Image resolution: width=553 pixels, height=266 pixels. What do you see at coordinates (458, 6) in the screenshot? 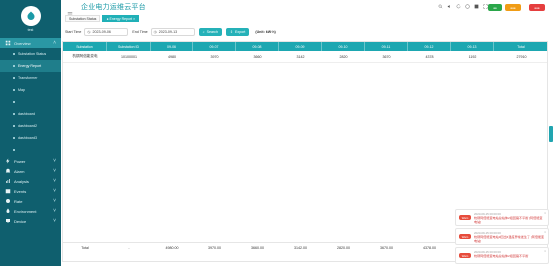
I see `refresh-icon` at bounding box center [458, 6].